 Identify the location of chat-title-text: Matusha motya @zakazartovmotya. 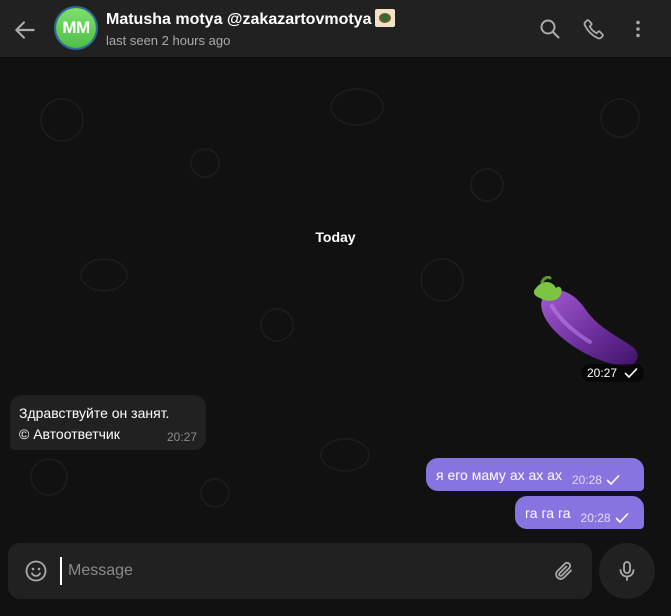
(239, 19).